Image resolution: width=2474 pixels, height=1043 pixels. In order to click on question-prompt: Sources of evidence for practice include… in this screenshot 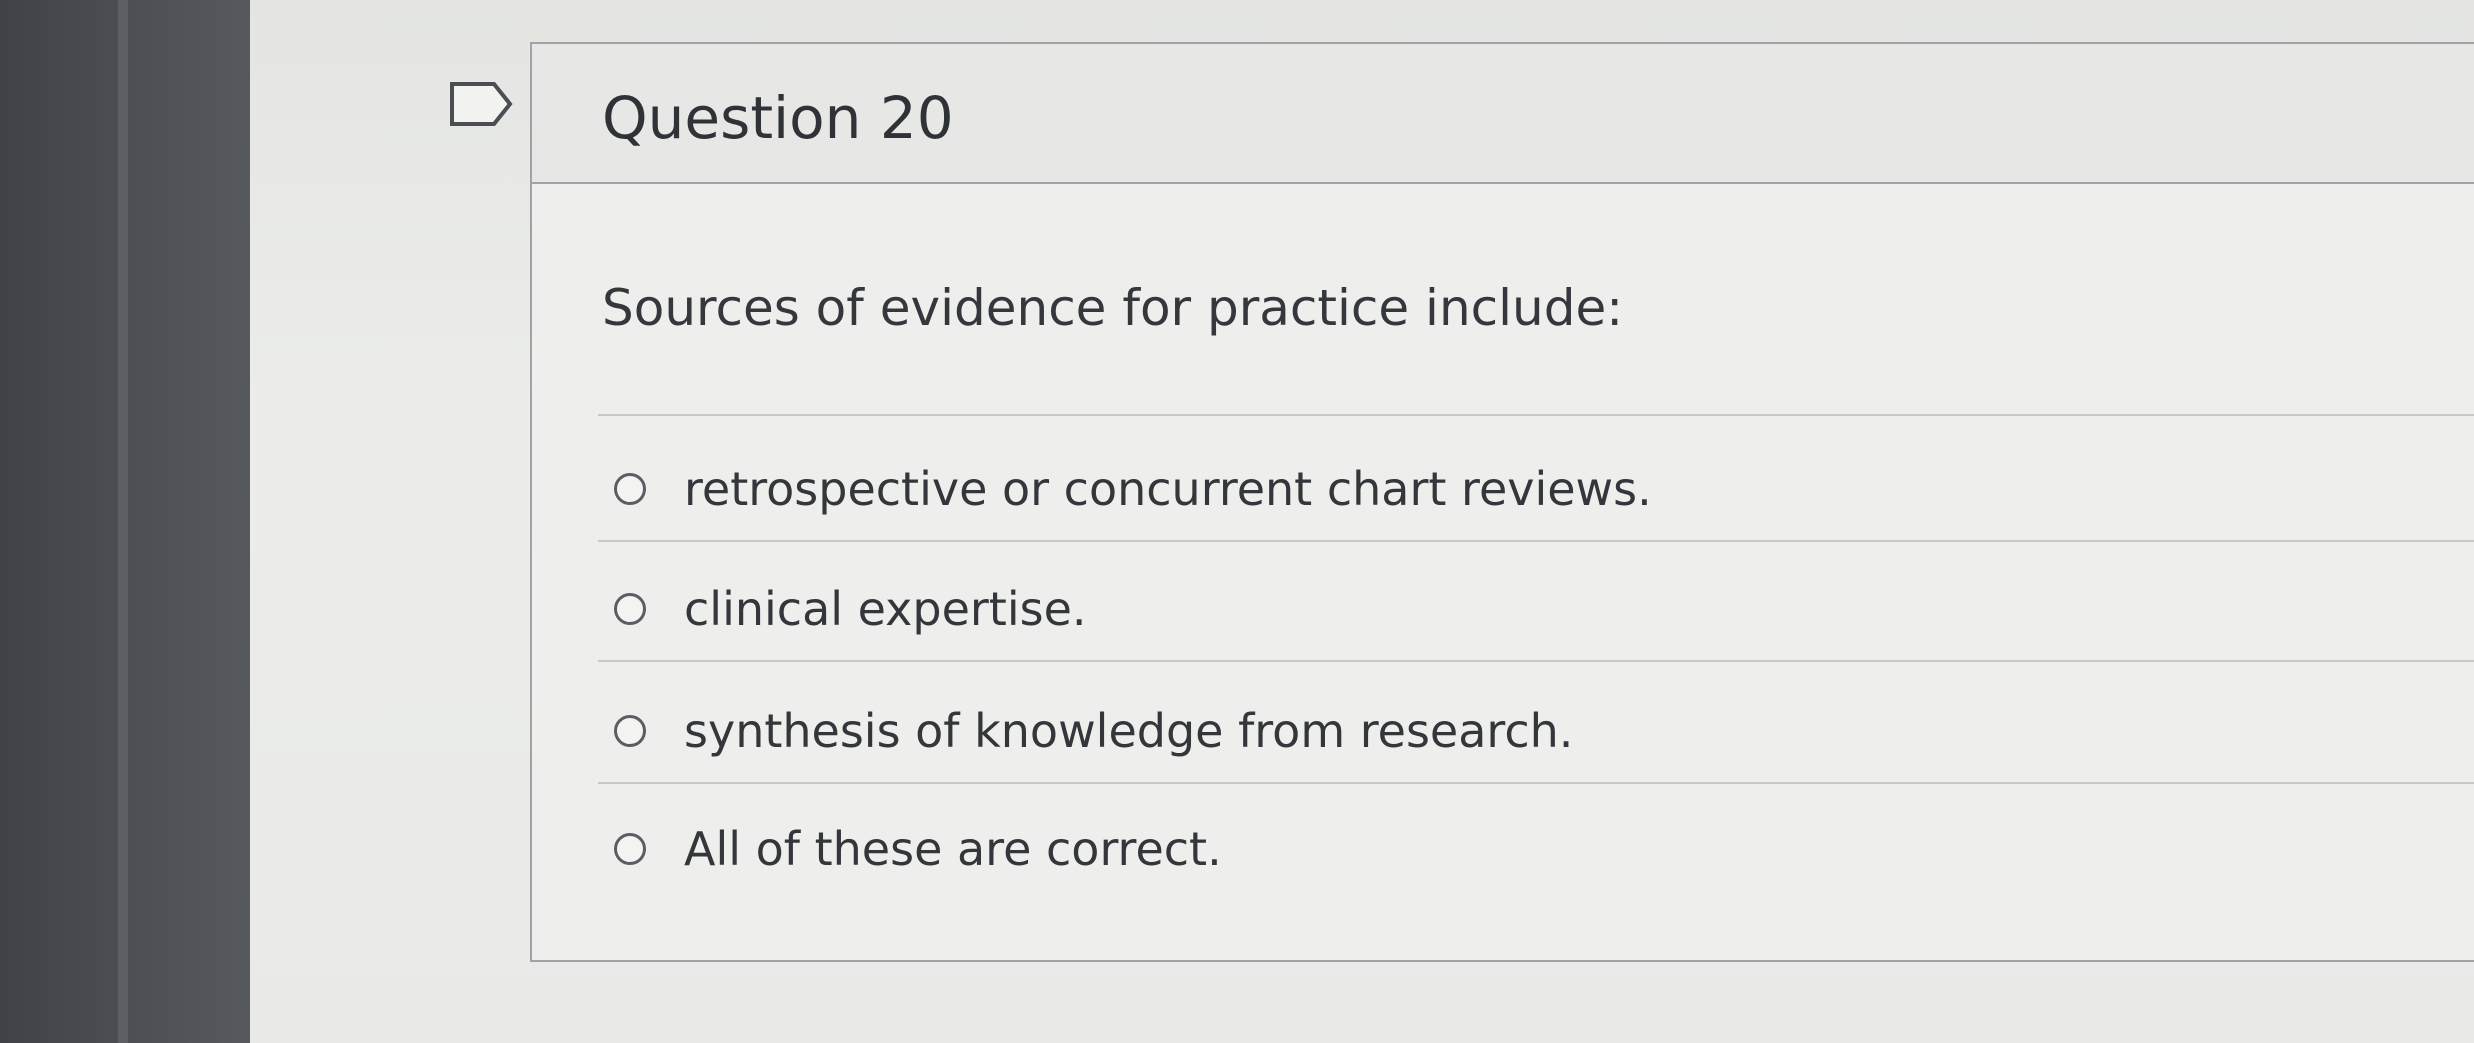, I will do `click(1113, 308)`.